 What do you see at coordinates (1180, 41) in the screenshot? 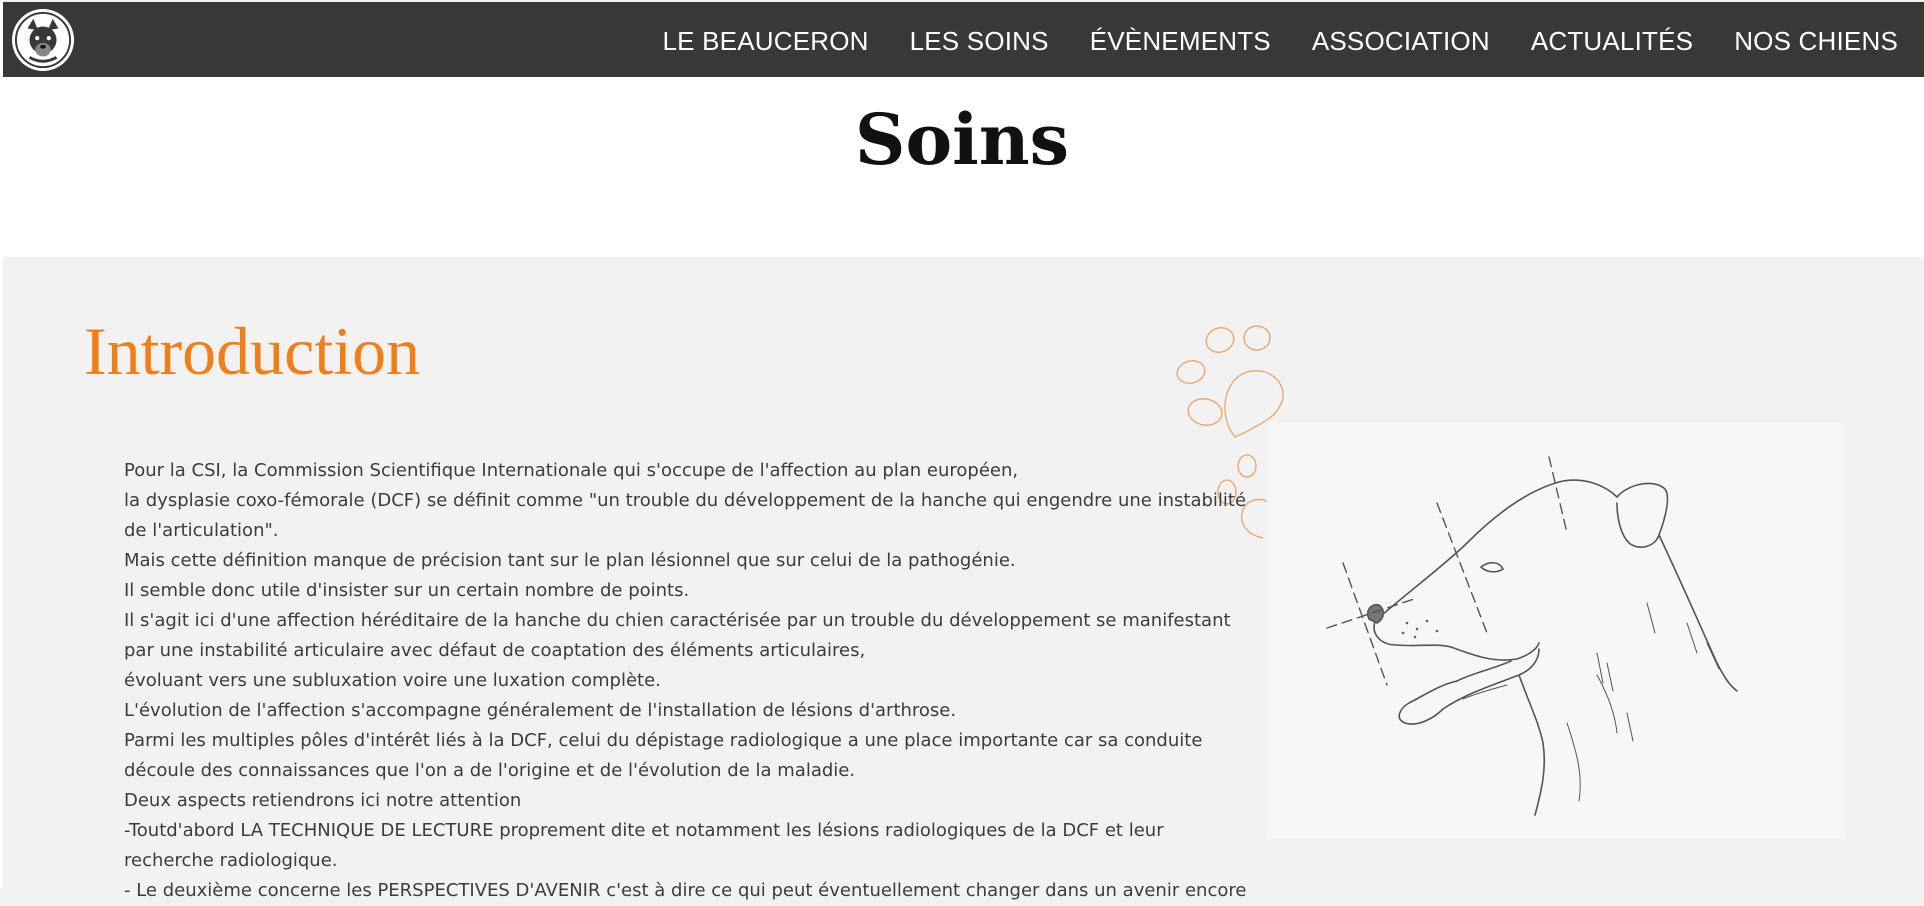
I see `nav-evenements: ÉVÈNEMENTS` at bounding box center [1180, 41].